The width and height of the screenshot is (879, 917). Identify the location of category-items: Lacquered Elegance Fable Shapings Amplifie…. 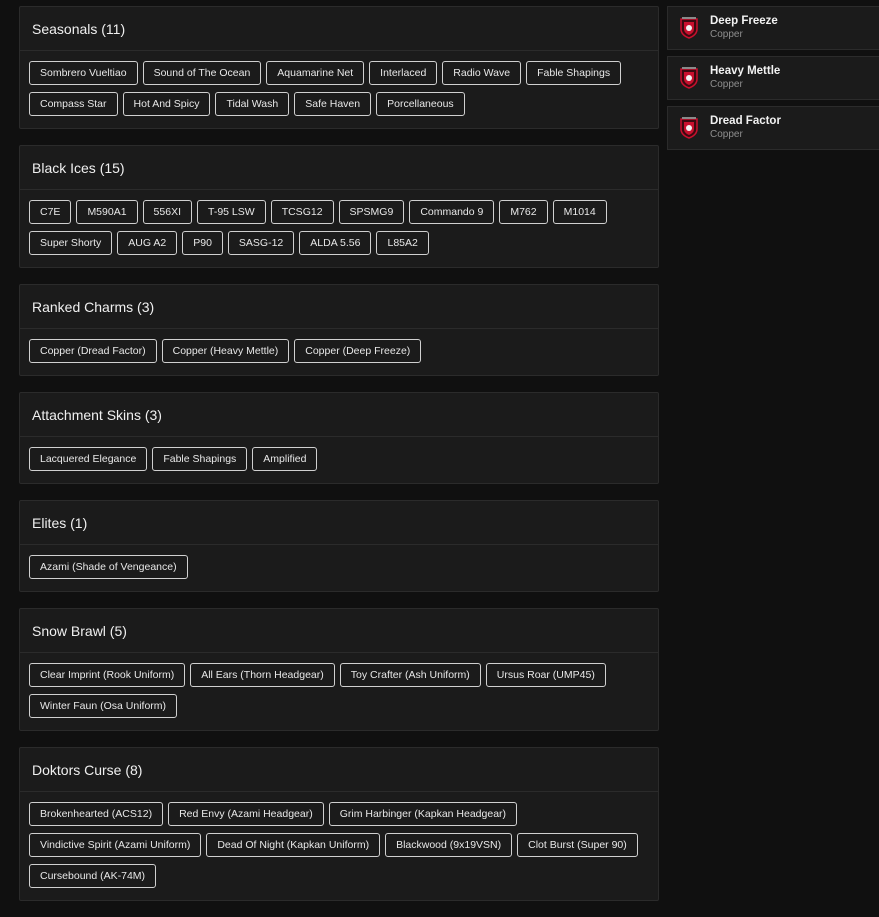
(339, 460).